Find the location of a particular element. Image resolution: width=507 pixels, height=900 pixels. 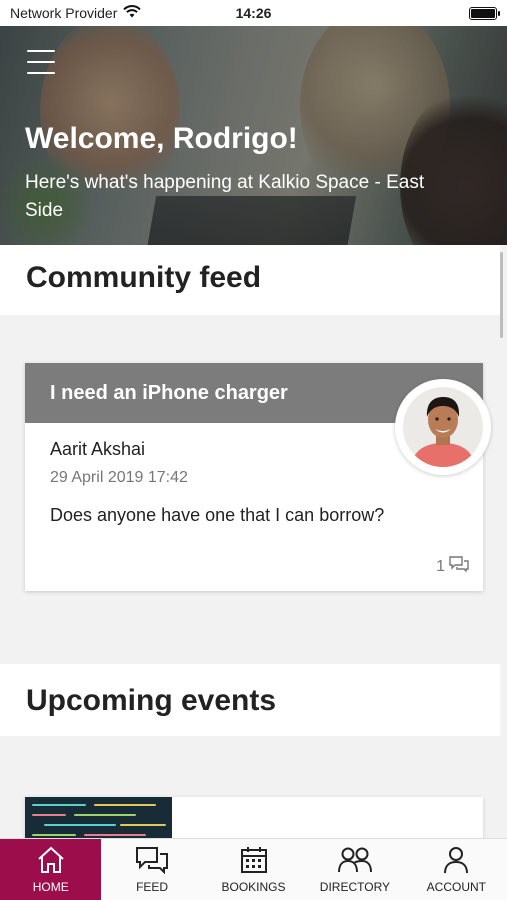

scrollbar is located at coordinates (501, 295).